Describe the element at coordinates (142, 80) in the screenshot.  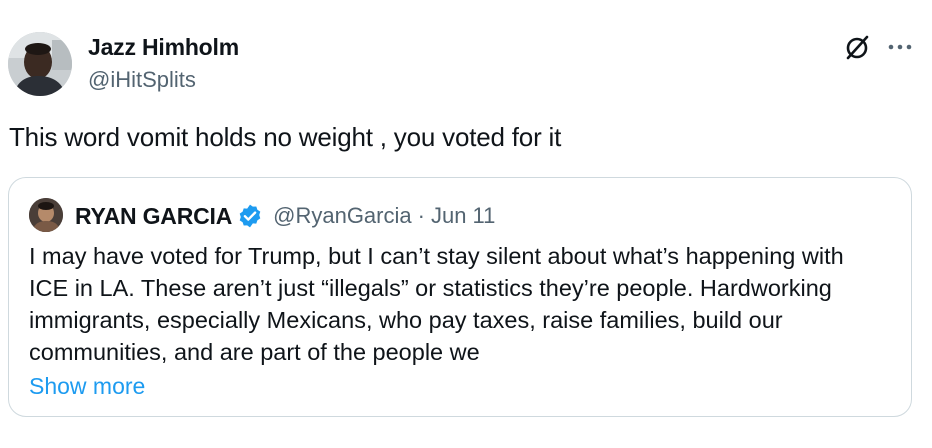
I see `author-handle: @iHitSplits` at that location.